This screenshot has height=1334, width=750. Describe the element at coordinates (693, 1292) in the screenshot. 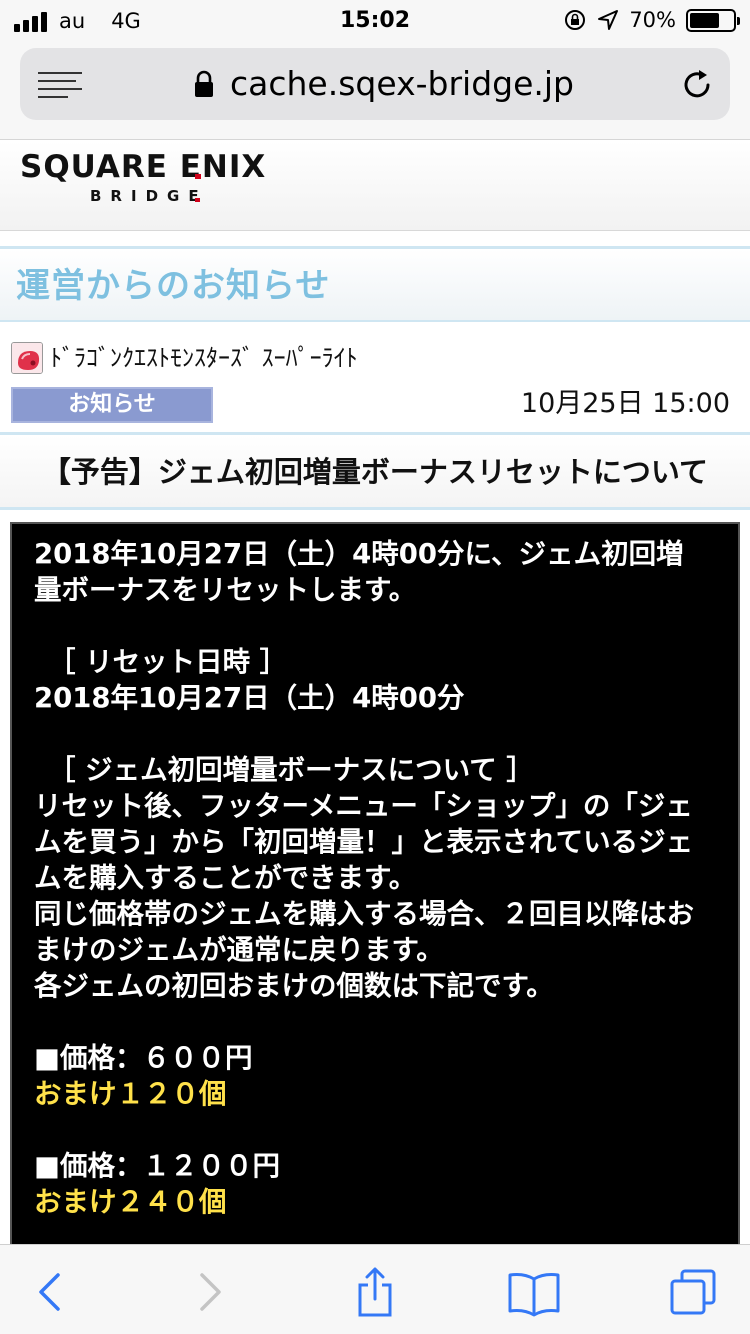

I see `tabs-icon` at that location.